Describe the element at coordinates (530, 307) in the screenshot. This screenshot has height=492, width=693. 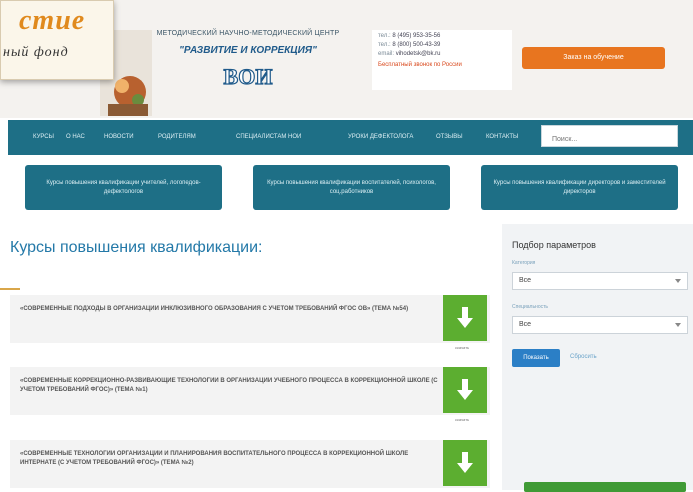
I see `filter-specialty-label: Специальность` at that location.